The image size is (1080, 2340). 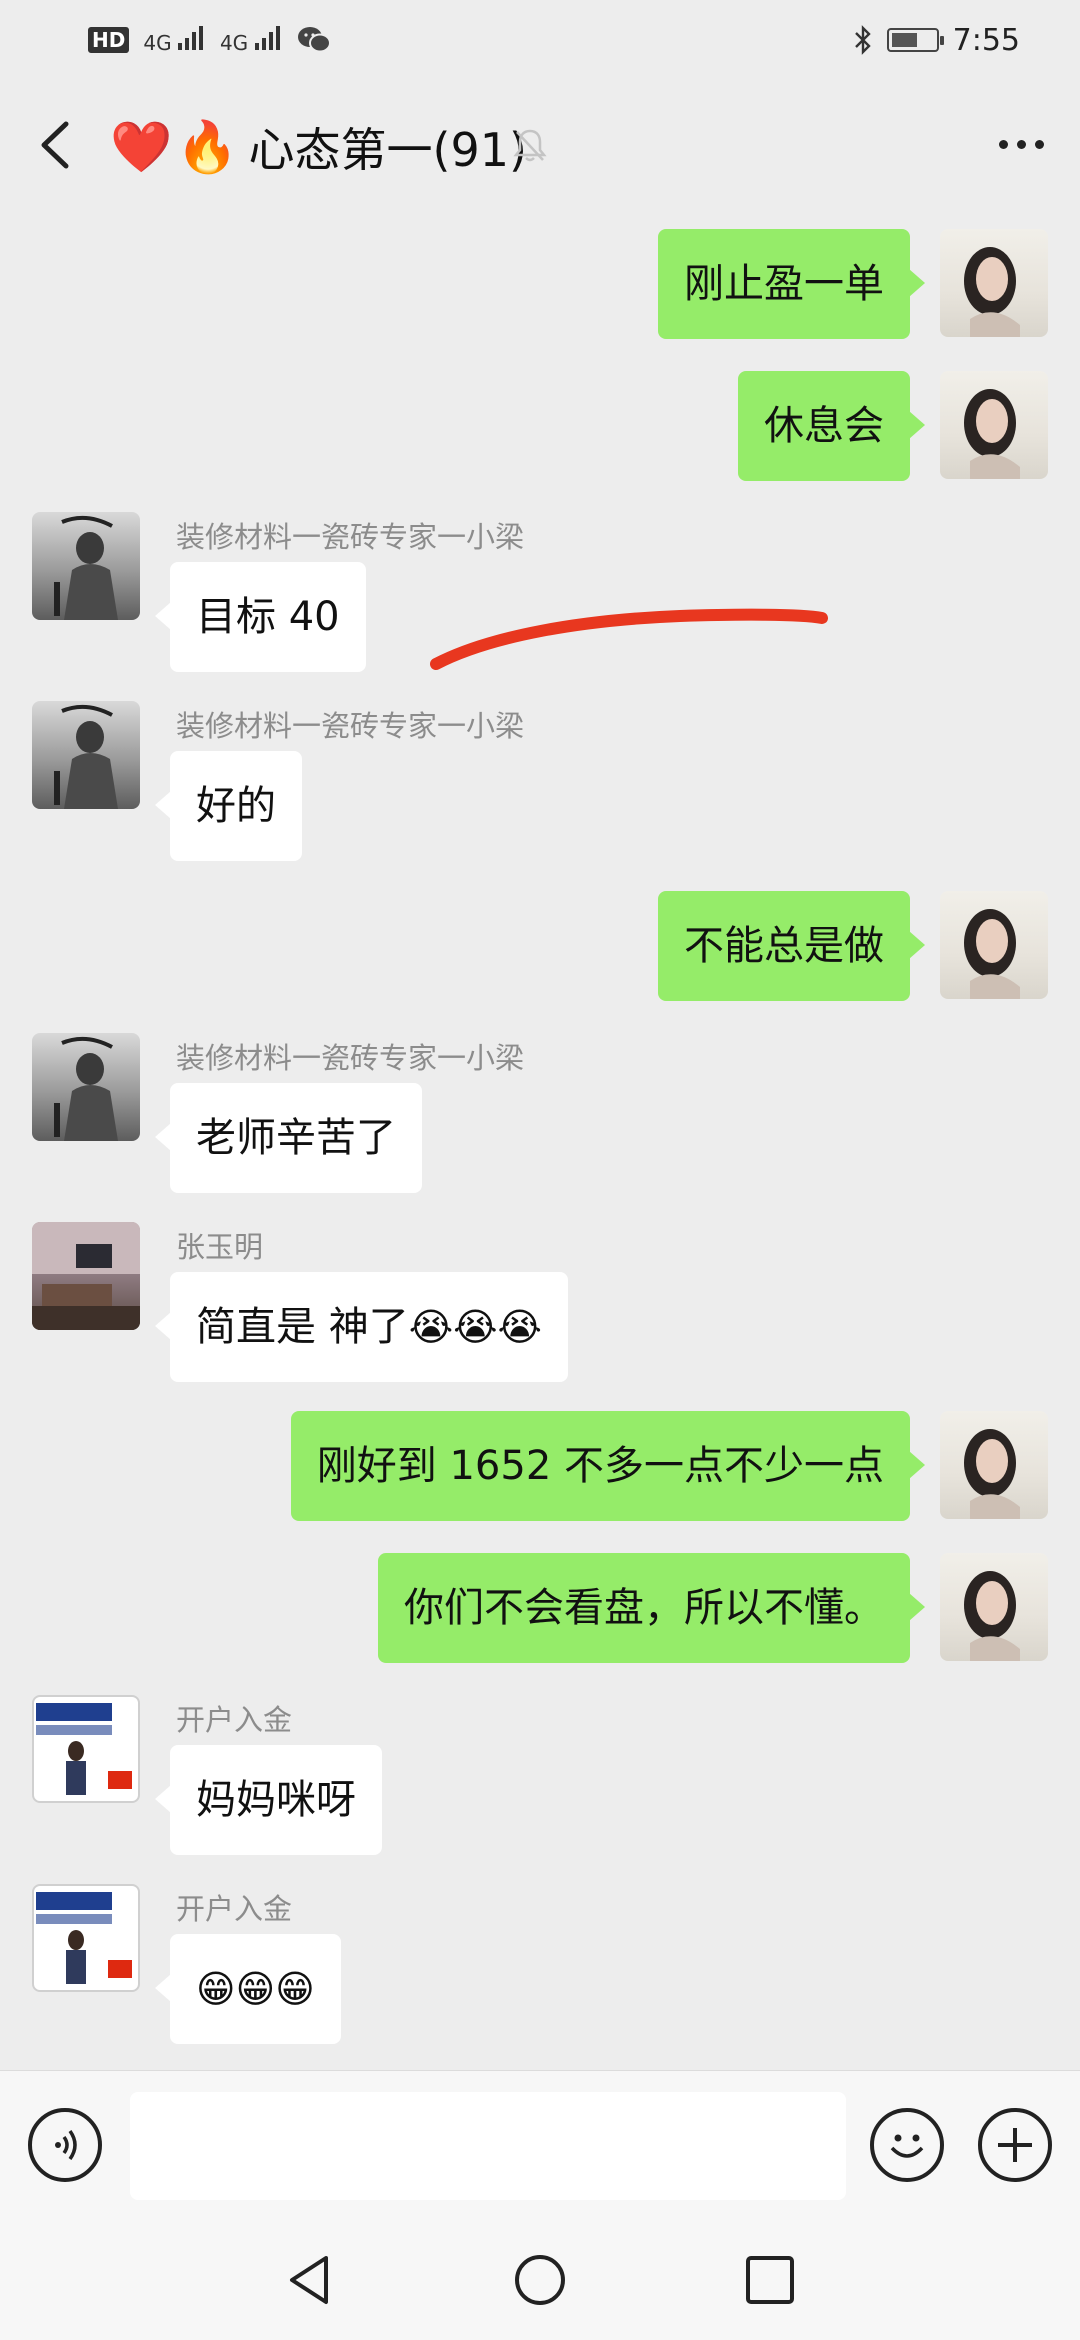 What do you see at coordinates (310, 2280) in the screenshot?
I see `nav-back-icon` at bounding box center [310, 2280].